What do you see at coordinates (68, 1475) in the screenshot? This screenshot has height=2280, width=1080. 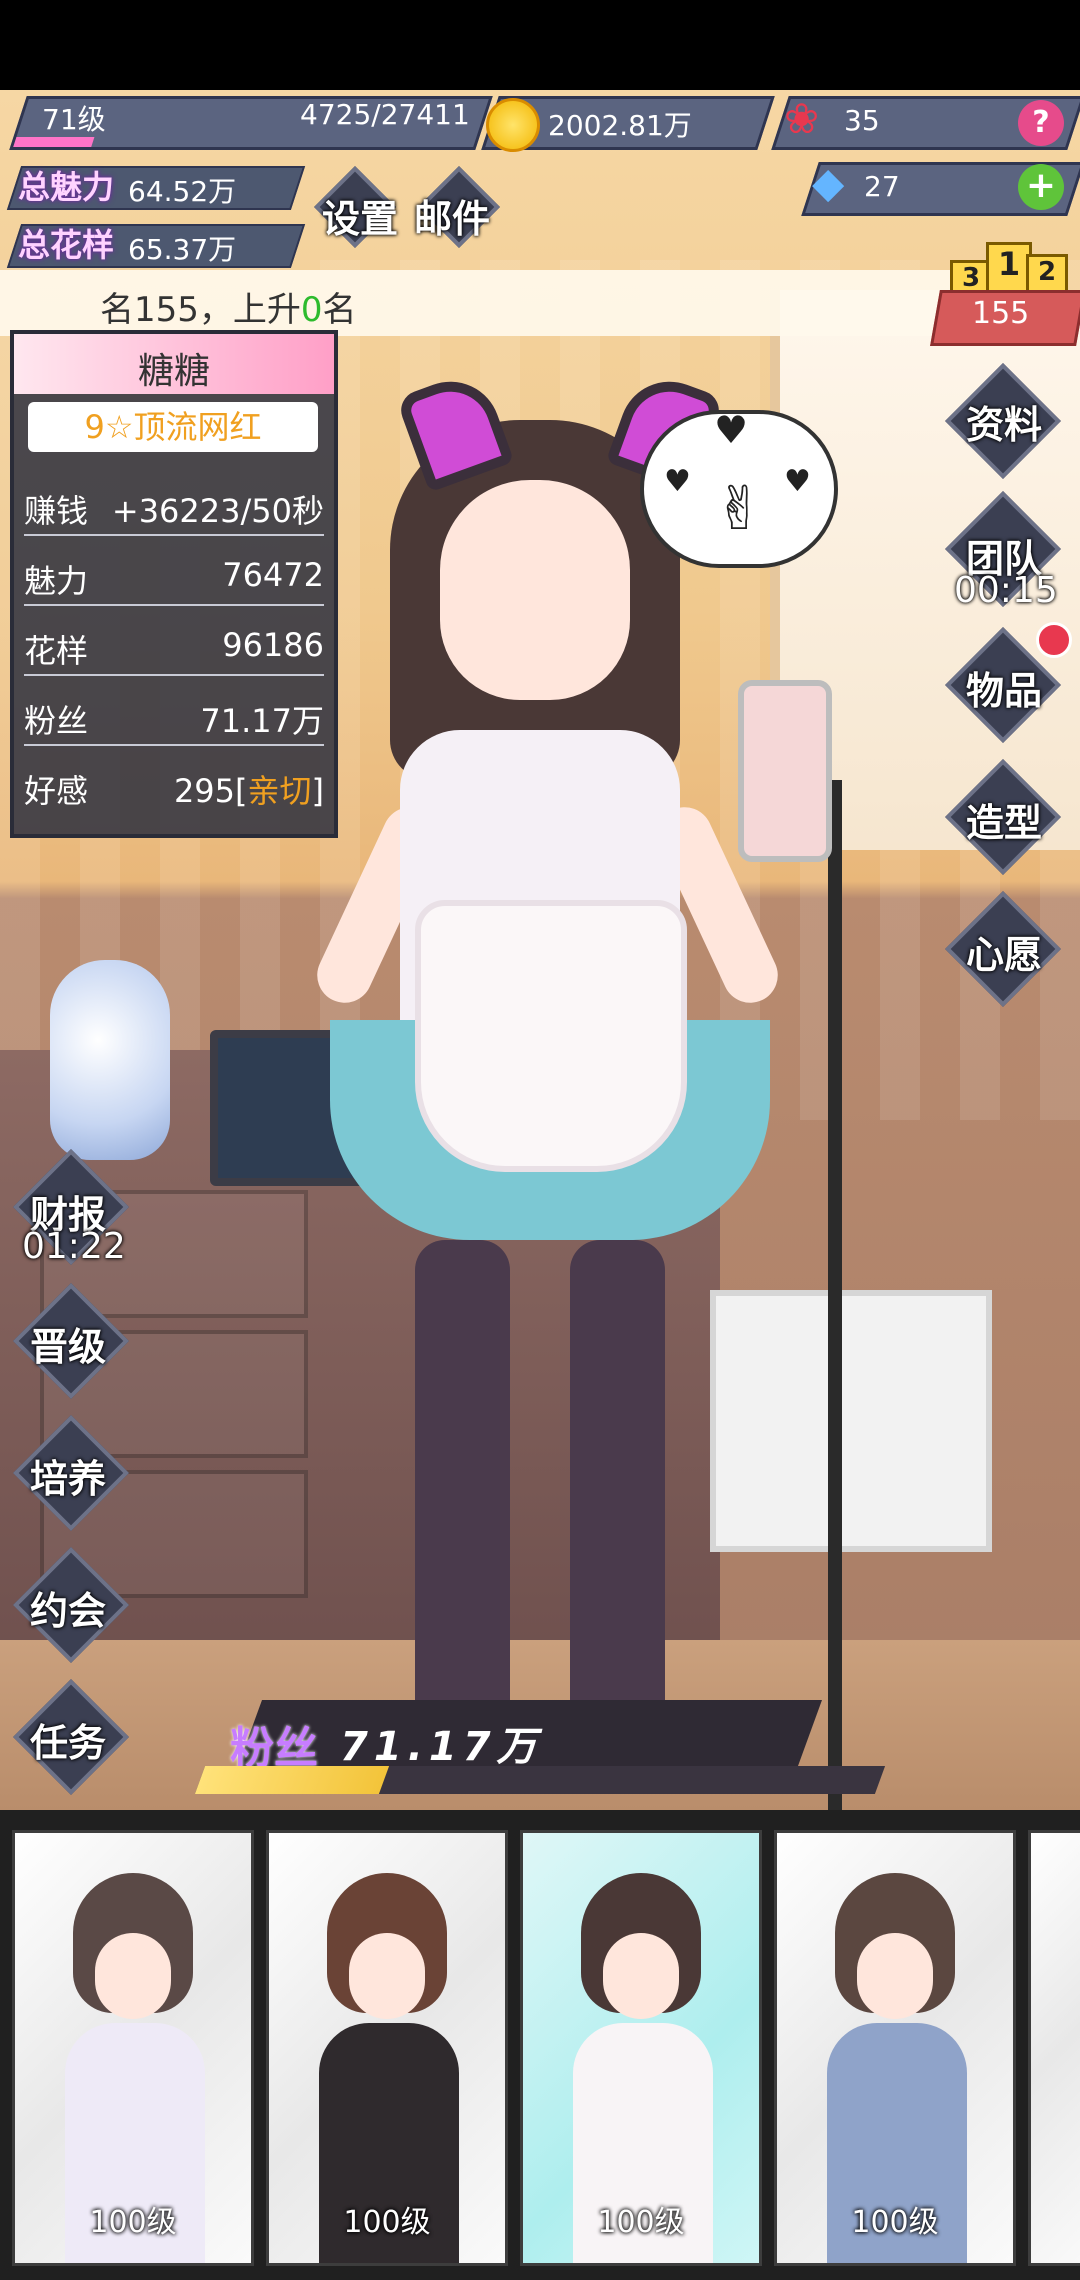 I see `train-button: 培养` at bounding box center [68, 1475].